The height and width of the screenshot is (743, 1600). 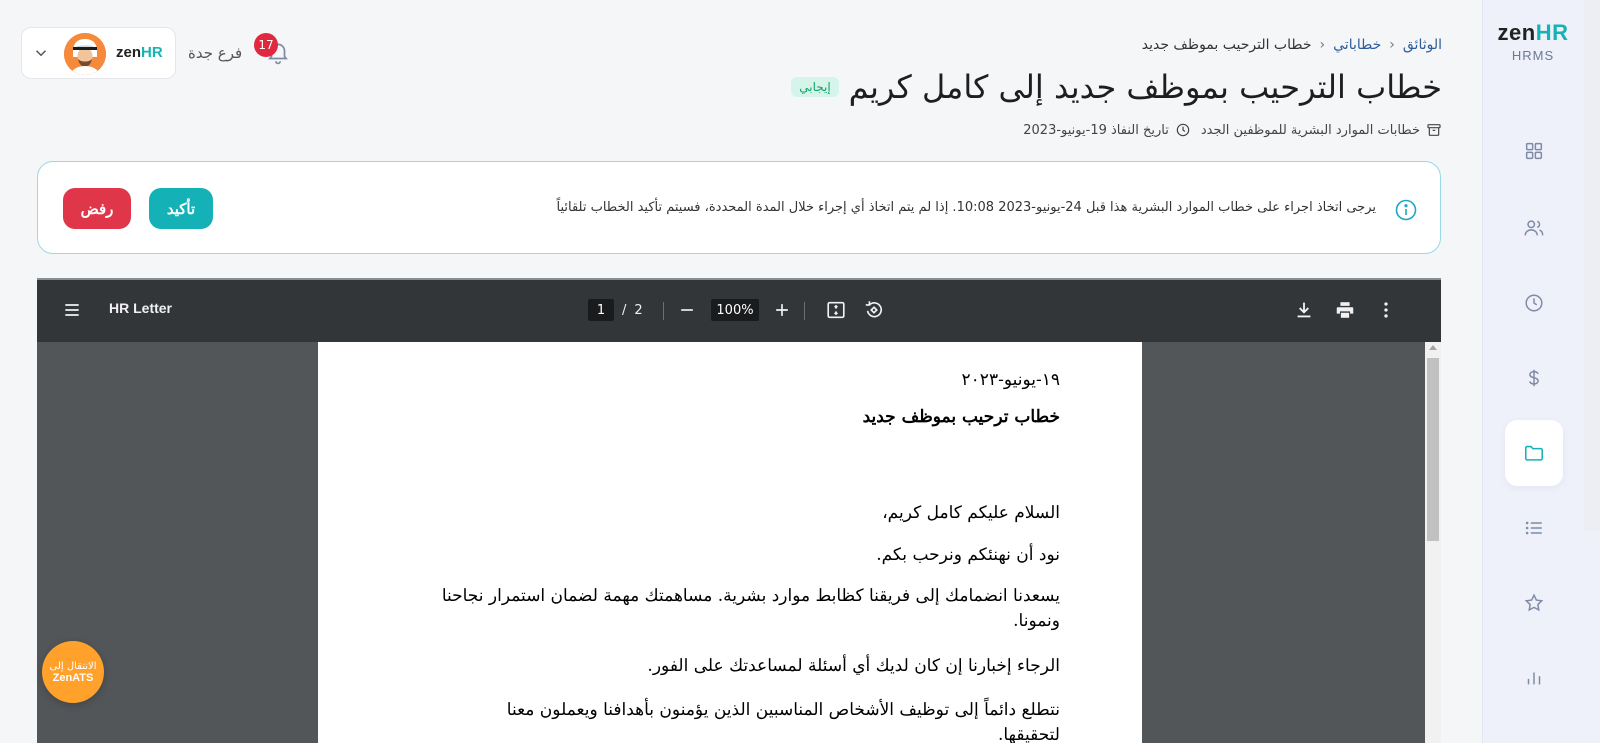 What do you see at coordinates (1552, 32) in the screenshot?
I see `logo-accent-text: HR` at bounding box center [1552, 32].